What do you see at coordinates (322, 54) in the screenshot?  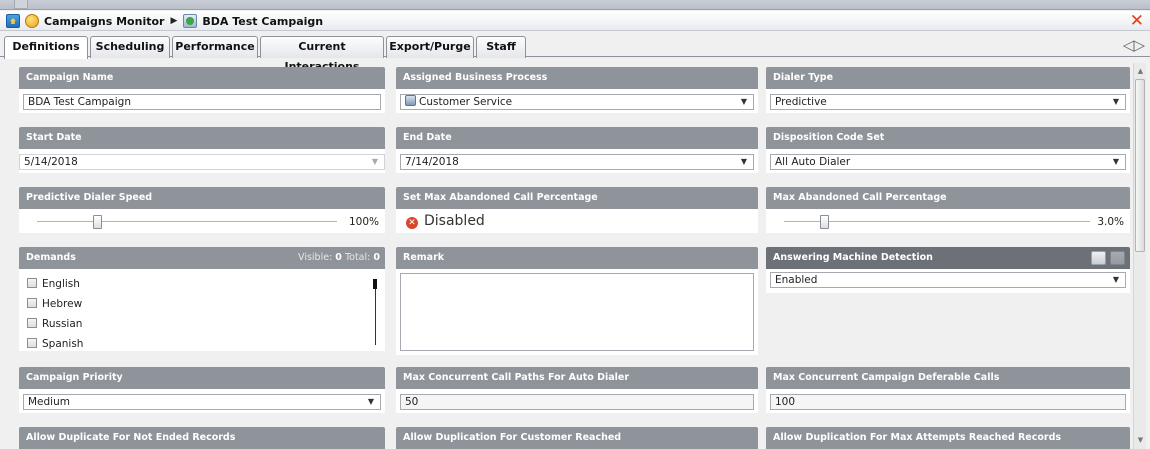 I see `tab-current-interactions: Current Interactions` at bounding box center [322, 54].